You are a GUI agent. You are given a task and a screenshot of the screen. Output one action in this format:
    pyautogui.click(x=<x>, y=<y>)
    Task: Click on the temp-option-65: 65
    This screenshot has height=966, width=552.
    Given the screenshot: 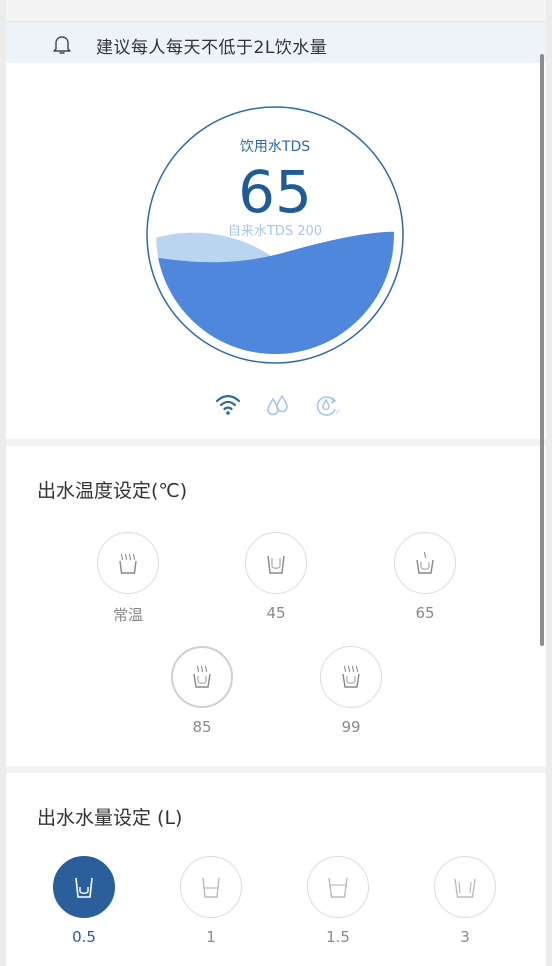 What is the action you would take?
    pyautogui.click(x=425, y=577)
    